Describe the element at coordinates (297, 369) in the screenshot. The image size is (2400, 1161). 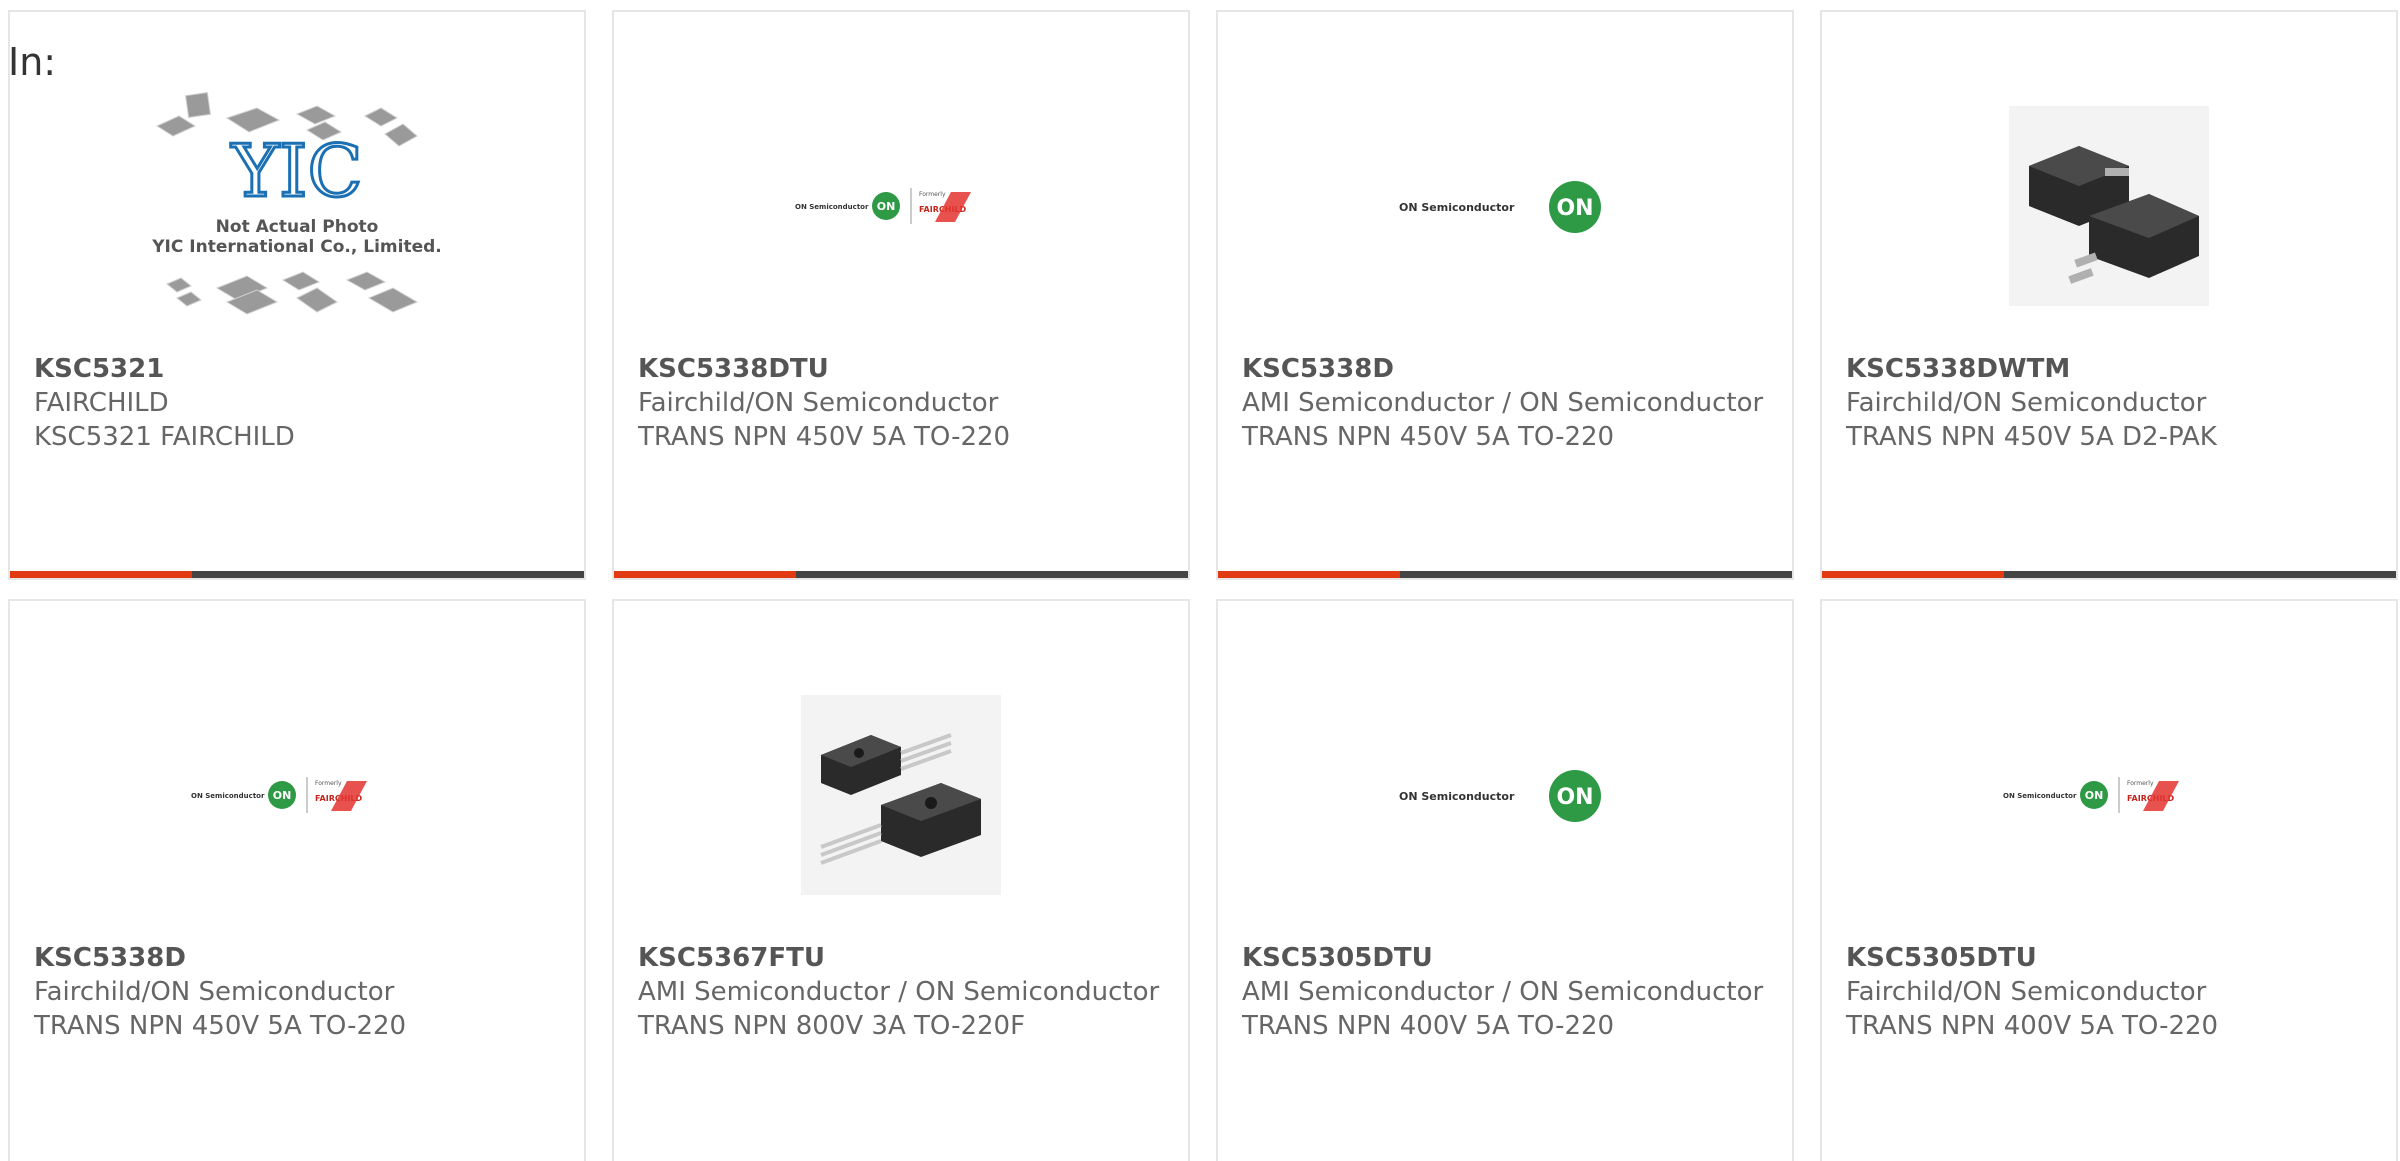
I see `part-number: KSC5321` at that location.